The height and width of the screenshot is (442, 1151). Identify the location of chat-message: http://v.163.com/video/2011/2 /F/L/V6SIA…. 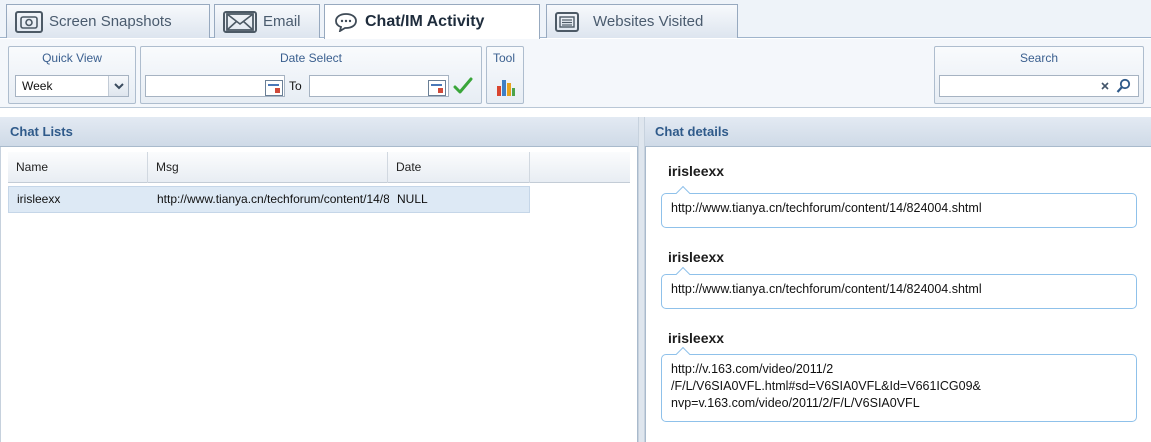
(899, 384).